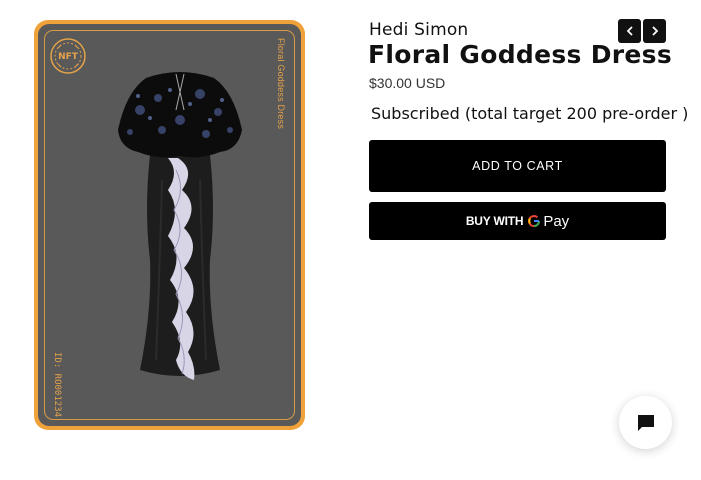 The height and width of the screenshot is (480, 701). I want to click on card-vertical-id: ID: RO001234, so click(57, 385).